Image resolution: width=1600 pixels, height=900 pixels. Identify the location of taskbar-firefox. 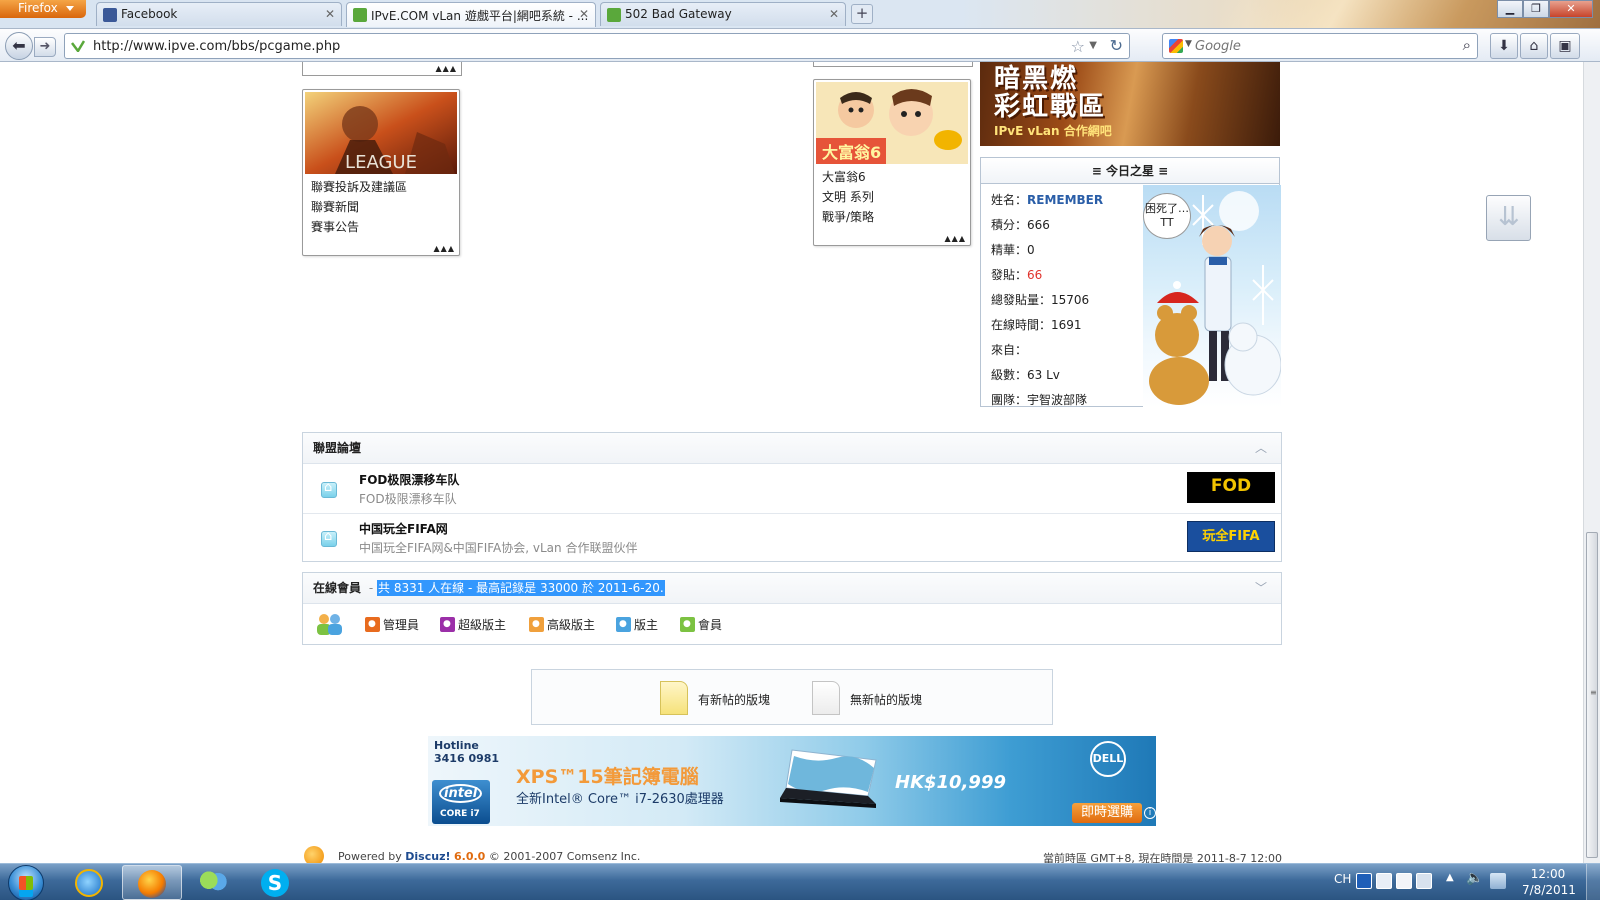
(152, 882).